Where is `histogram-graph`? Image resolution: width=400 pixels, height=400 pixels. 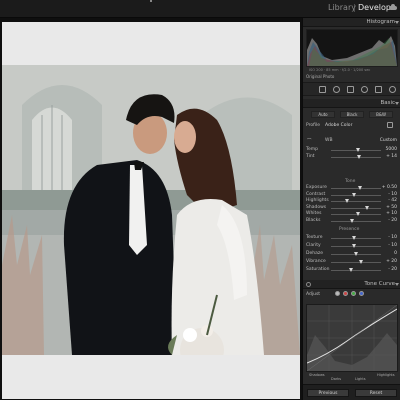 histogram-graph is located at coordinates (352, 48).